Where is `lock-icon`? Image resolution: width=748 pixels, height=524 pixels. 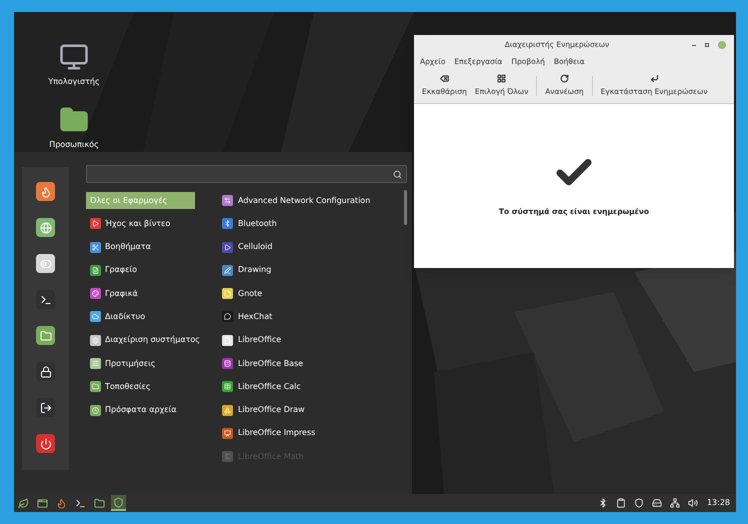
lock-icon is located at coordinates (45, 371).